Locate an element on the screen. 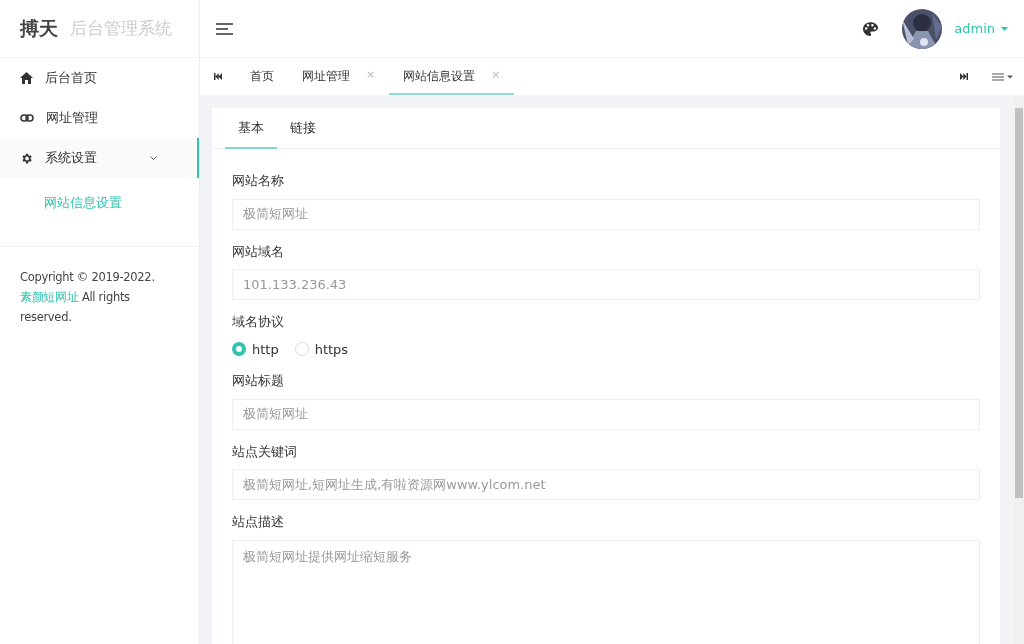  radio-label: https is located at coordinates (331, 349).